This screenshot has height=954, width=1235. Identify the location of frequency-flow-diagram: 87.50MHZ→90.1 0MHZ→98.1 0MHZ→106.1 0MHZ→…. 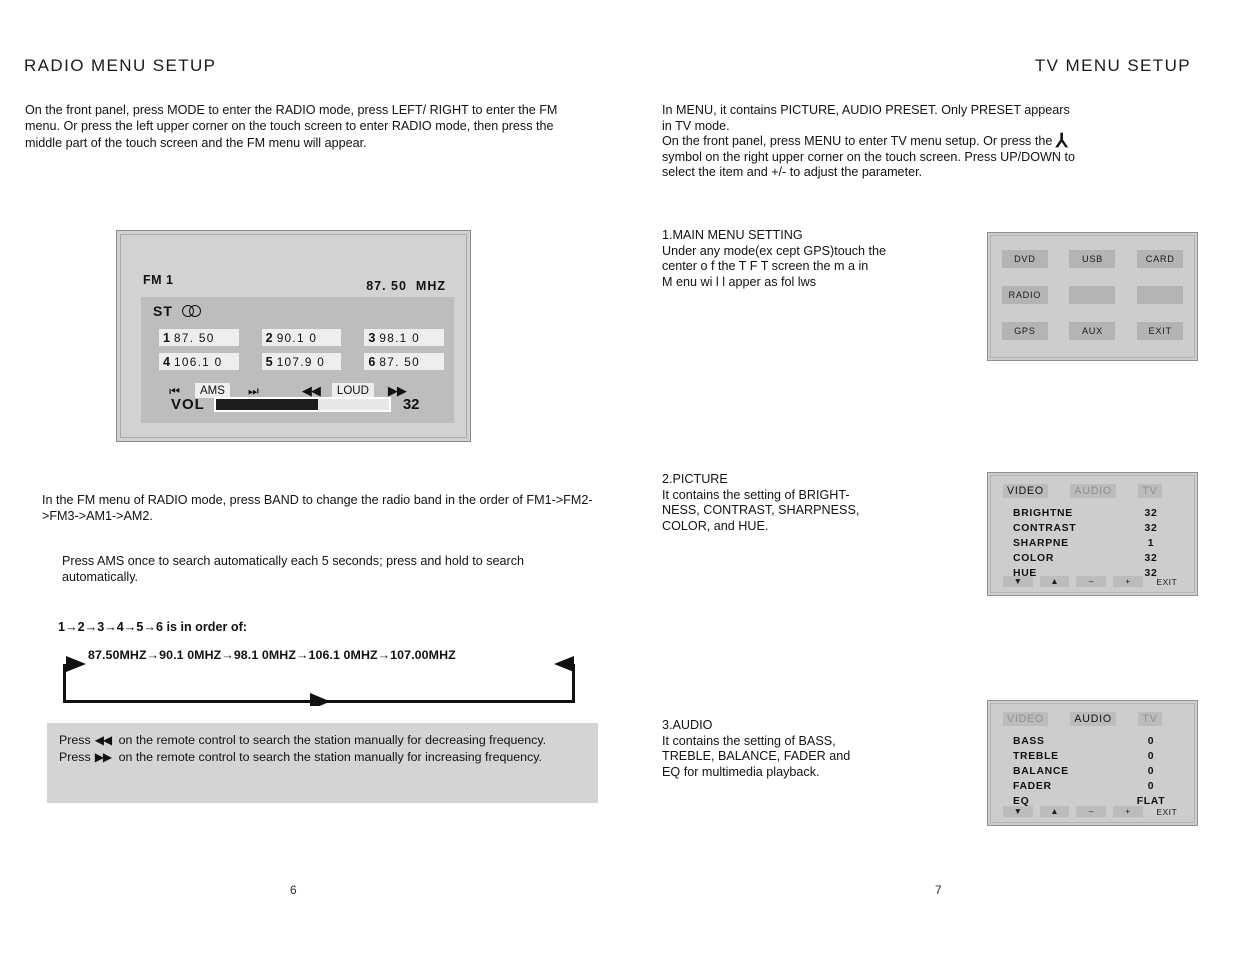
(320, 677).